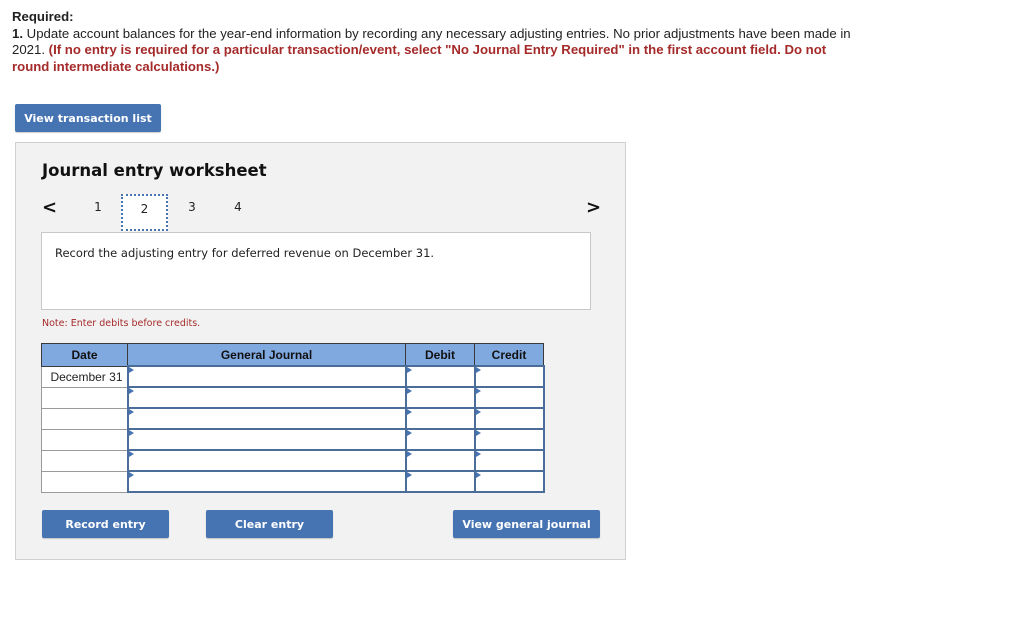 The height and width of the screenshot is (637, 1024). I want to click on table-row: December 31, so click(293, 376).